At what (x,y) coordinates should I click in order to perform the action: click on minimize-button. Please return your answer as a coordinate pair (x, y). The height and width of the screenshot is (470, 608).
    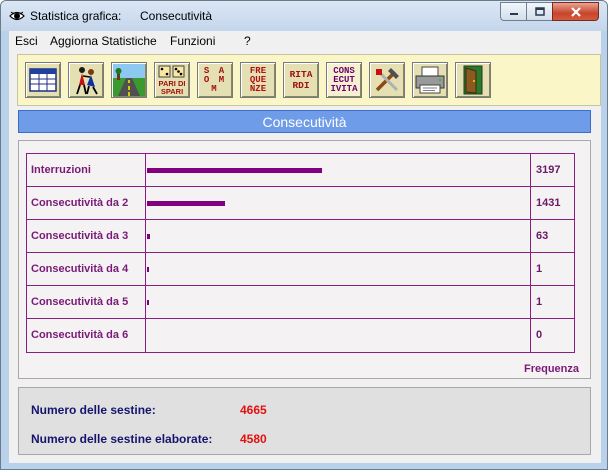
    Looking at the image, I should click on (513, 11).